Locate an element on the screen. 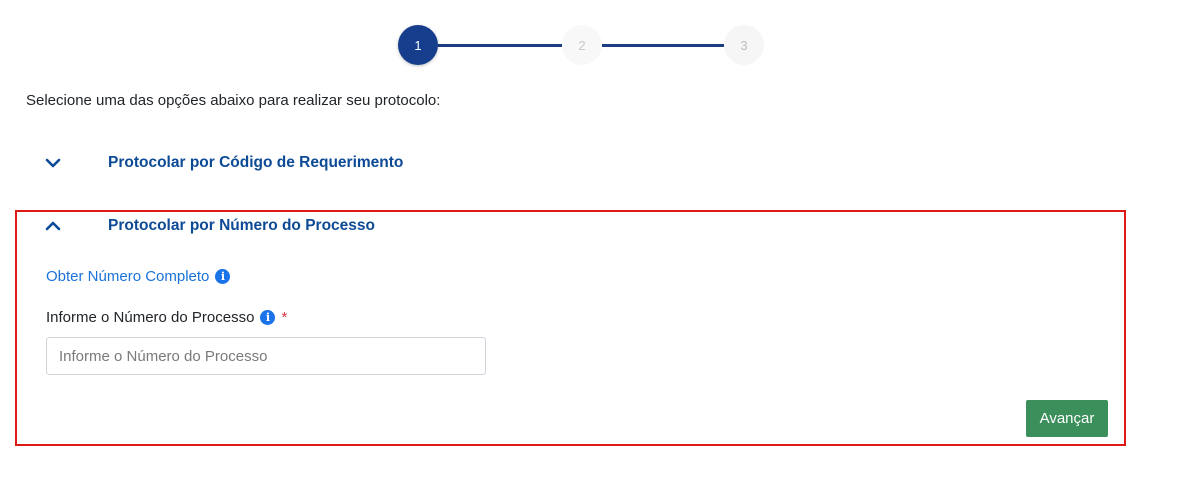  step-2: 2 is located at coordinates (582, 45).